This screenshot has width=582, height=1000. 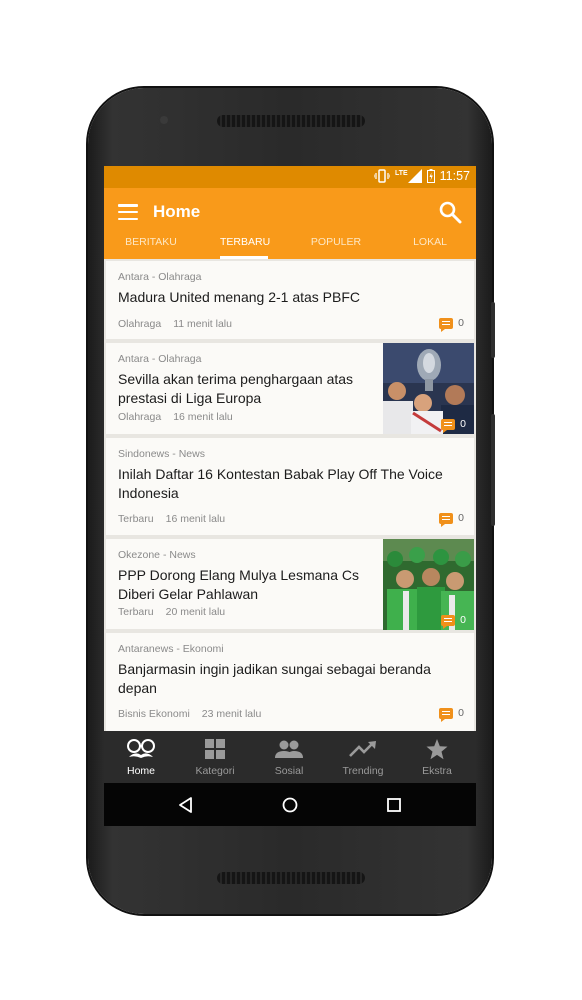 I want to click on hamburger-menu-icon, so click(x=128, y=212).